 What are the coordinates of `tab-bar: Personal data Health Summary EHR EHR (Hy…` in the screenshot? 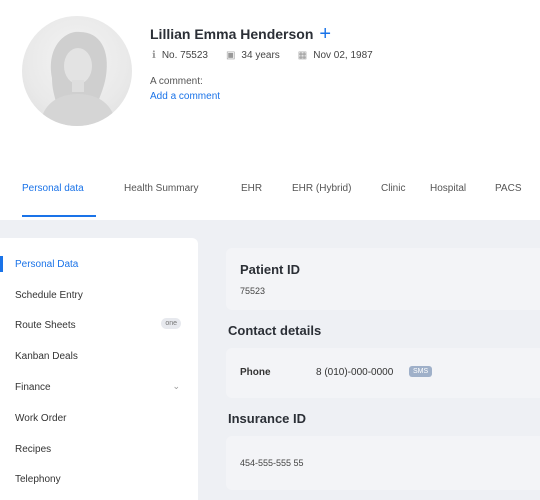 It's located at (270, 198).